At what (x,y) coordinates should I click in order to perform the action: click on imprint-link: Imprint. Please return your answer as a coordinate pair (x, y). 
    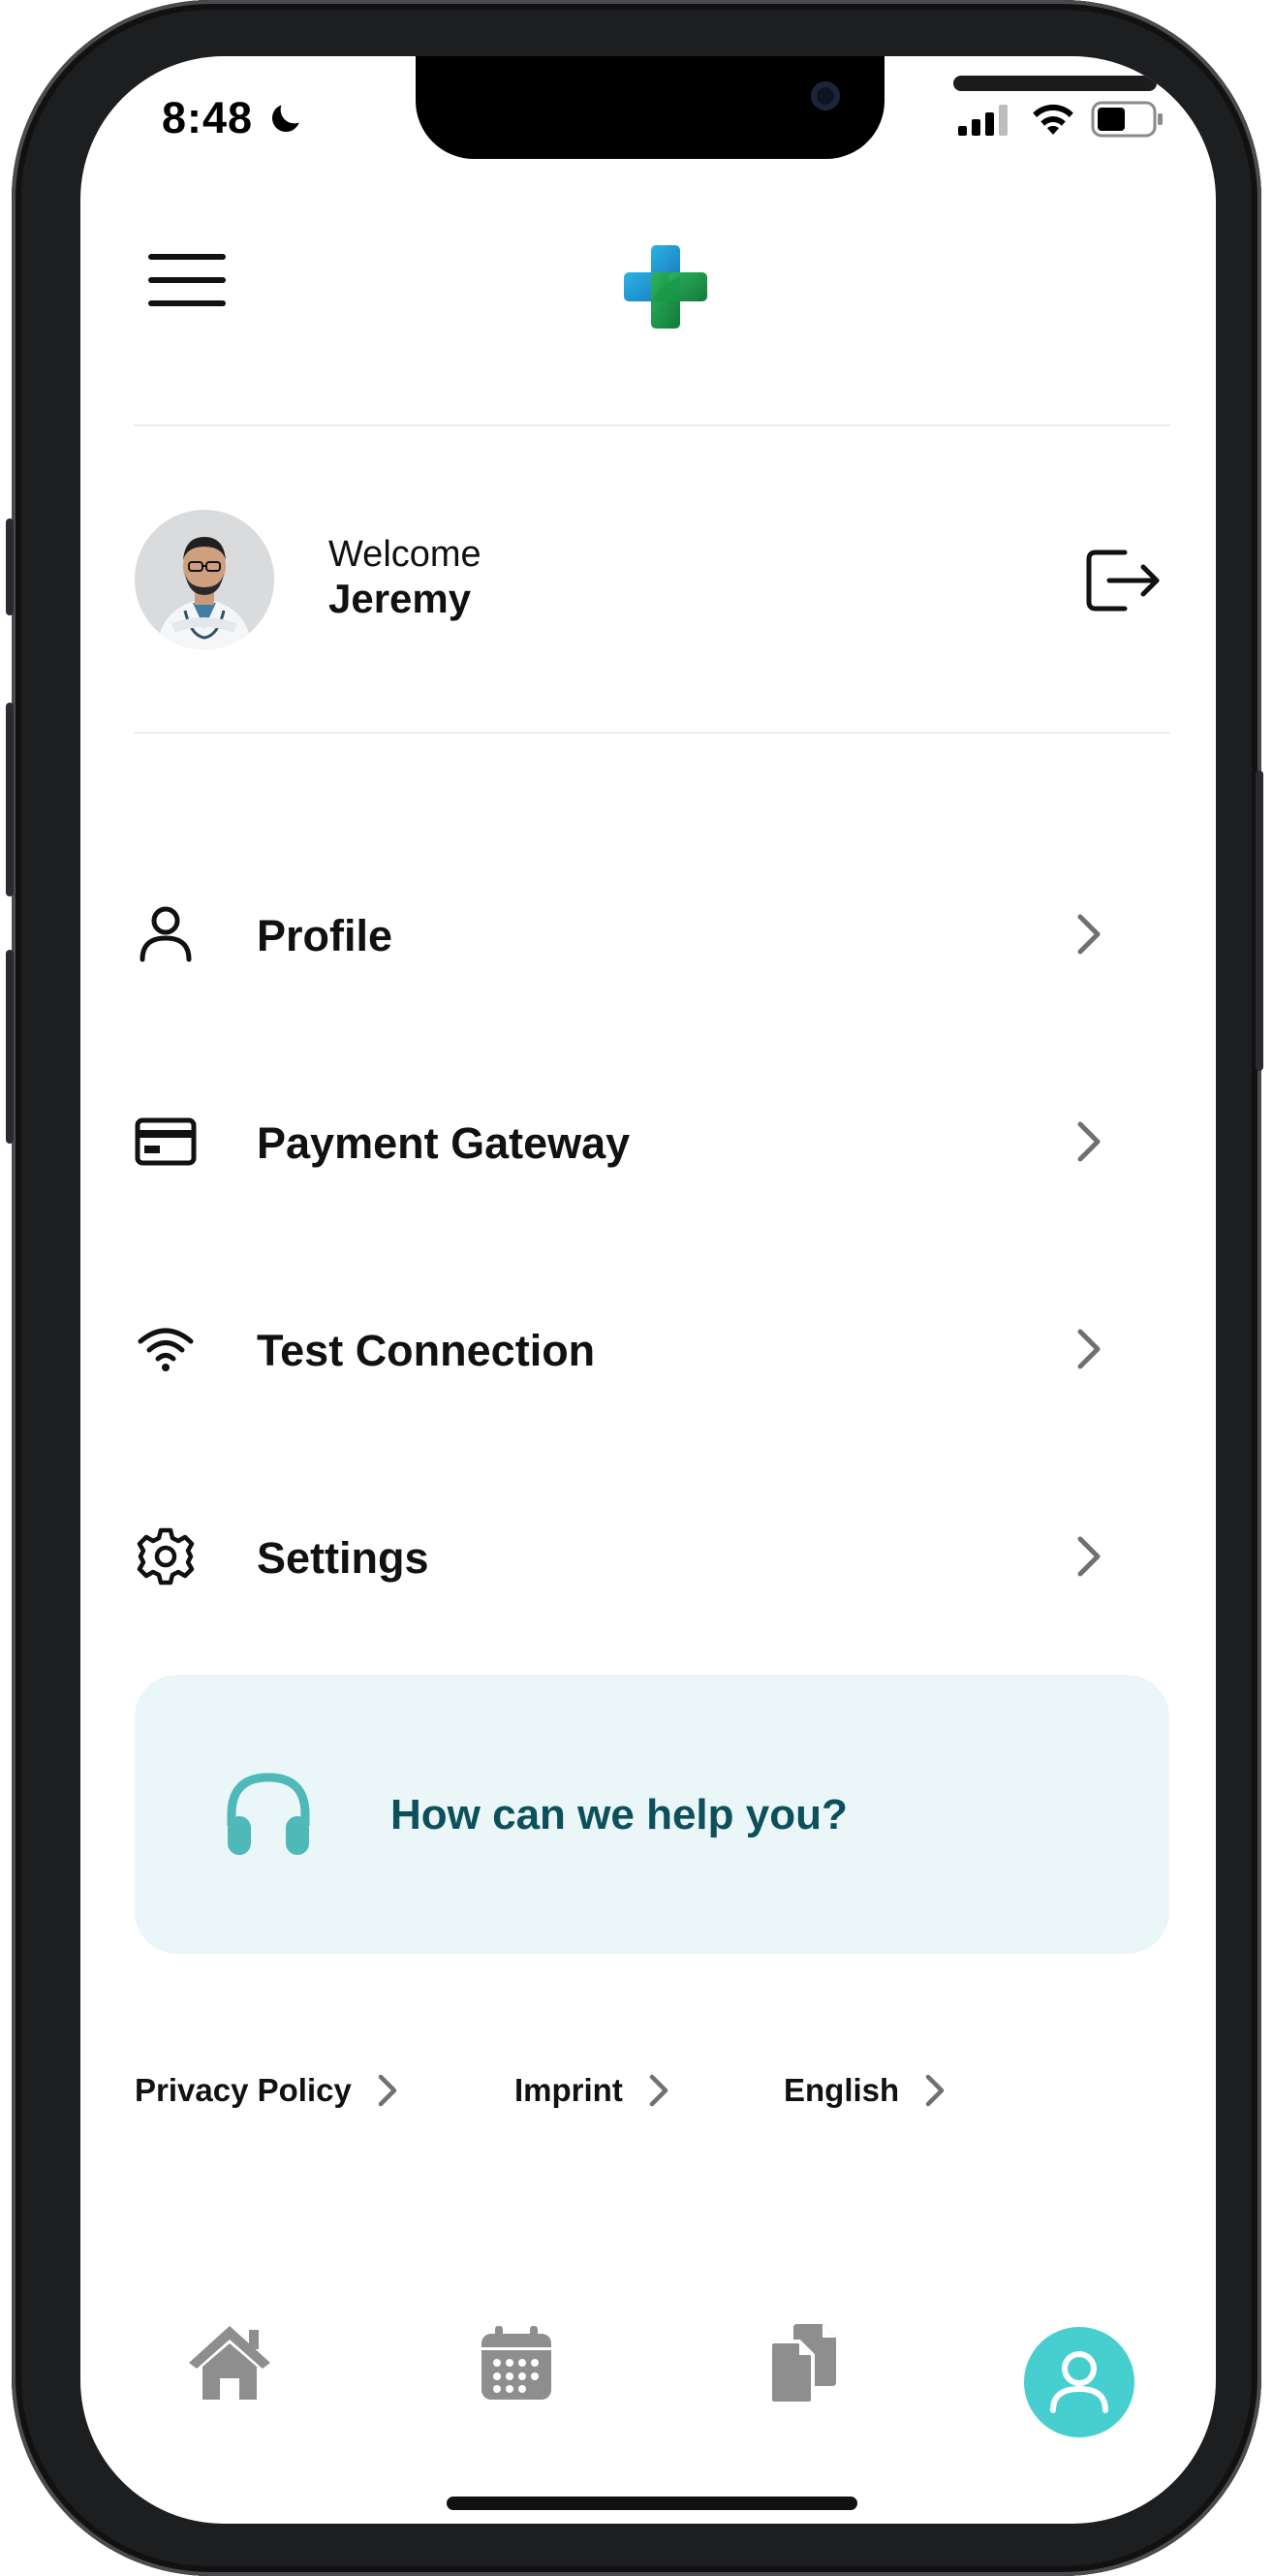
    Looking at the image, I should click on (591, 2096).